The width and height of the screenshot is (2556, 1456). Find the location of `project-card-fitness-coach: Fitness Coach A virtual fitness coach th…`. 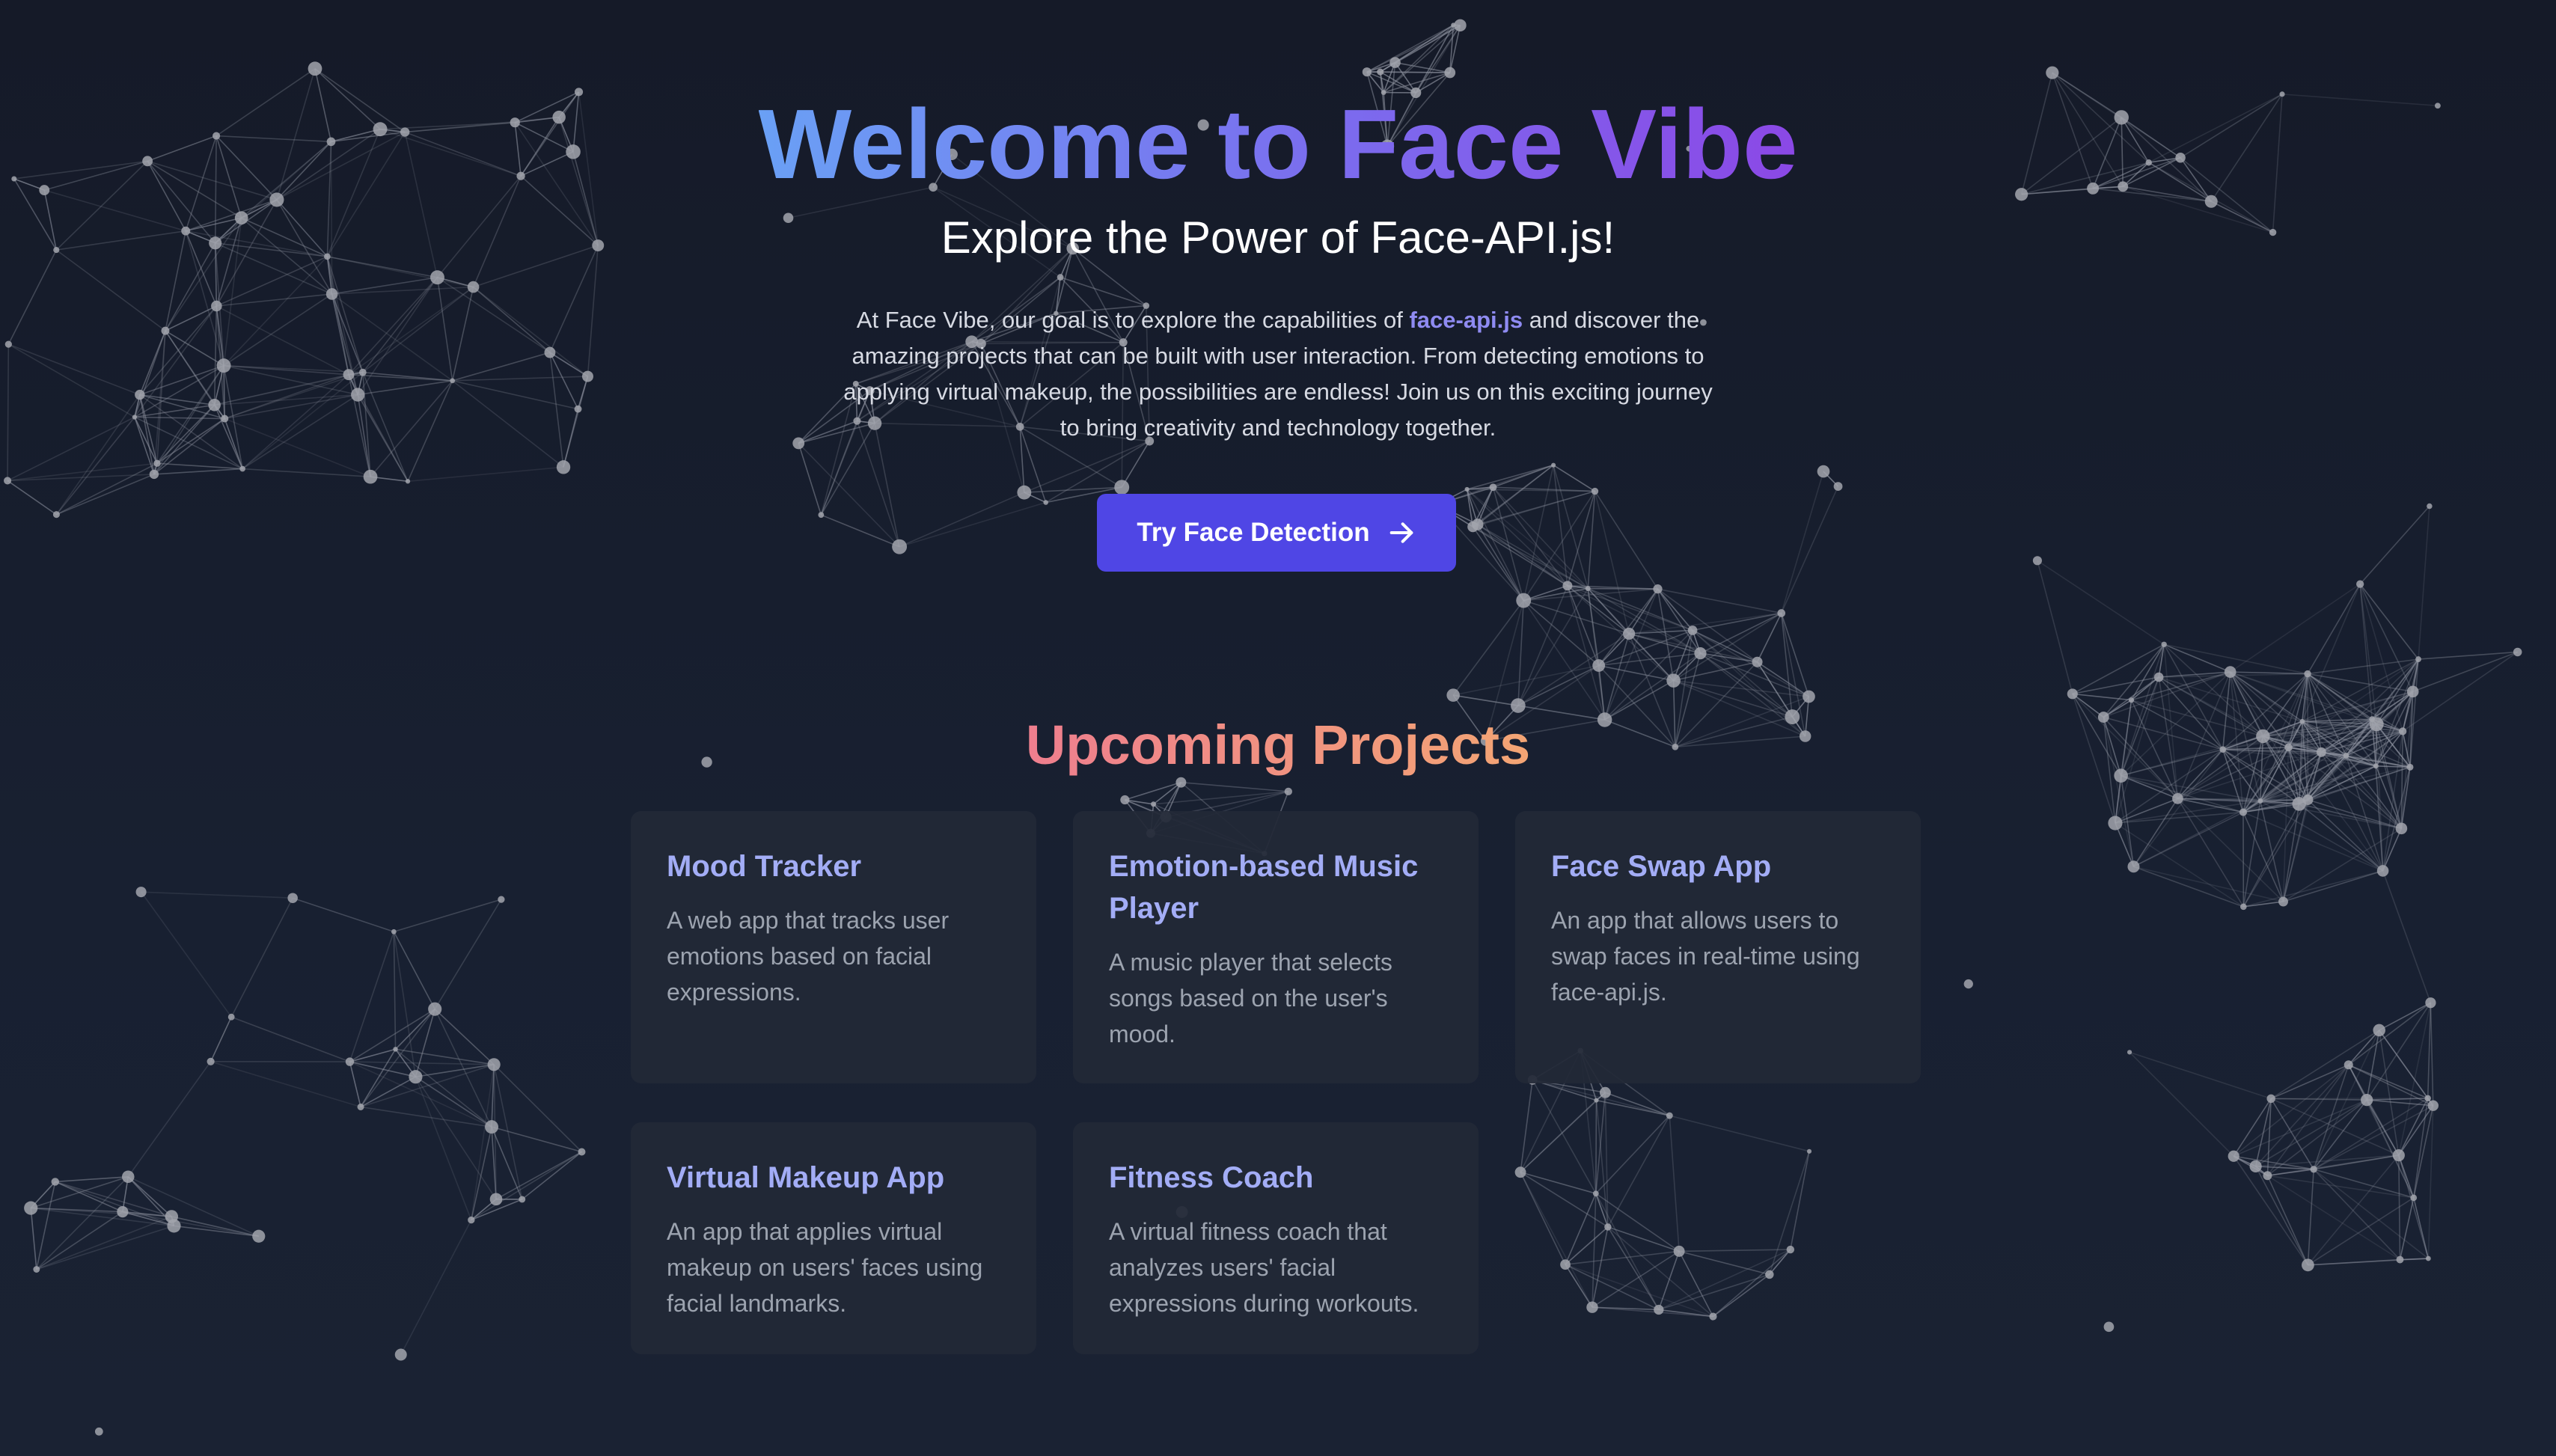

project-card-fitness-coach: Fitness Coach A virtual fitness coach th… is located at coordinates (1276, 1238).